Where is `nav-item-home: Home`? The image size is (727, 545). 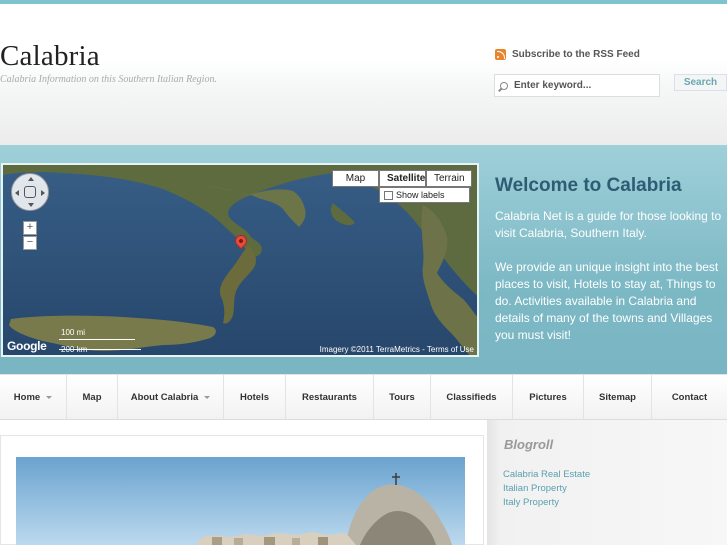
nav-item-home: Home is located at coordinates (33, 397).